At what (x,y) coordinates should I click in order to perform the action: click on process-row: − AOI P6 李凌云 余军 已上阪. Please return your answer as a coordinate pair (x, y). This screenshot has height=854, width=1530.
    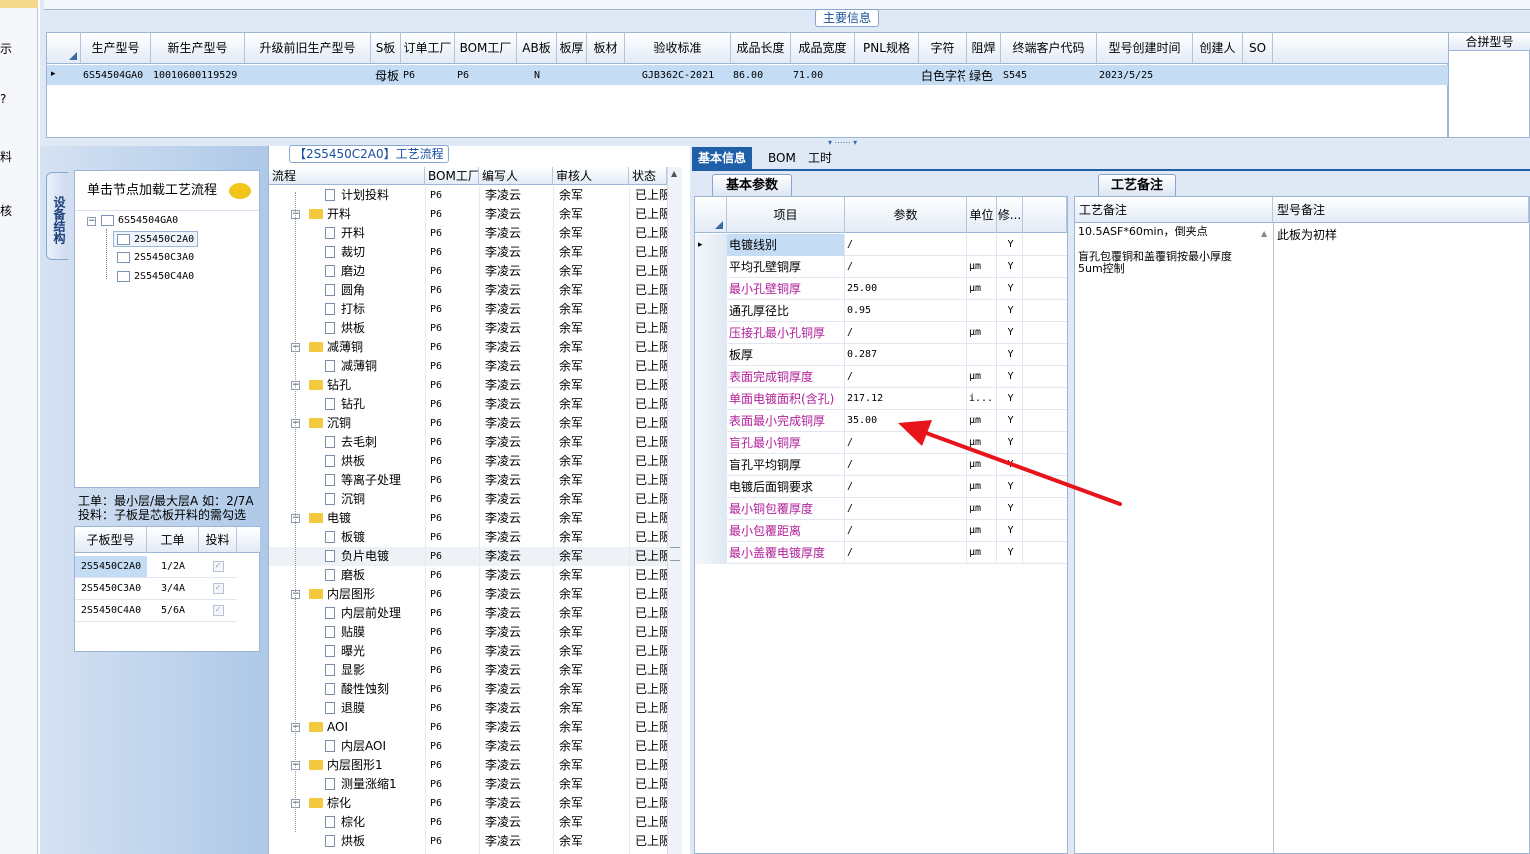
    Looking at the image, I should click on (470, 727).